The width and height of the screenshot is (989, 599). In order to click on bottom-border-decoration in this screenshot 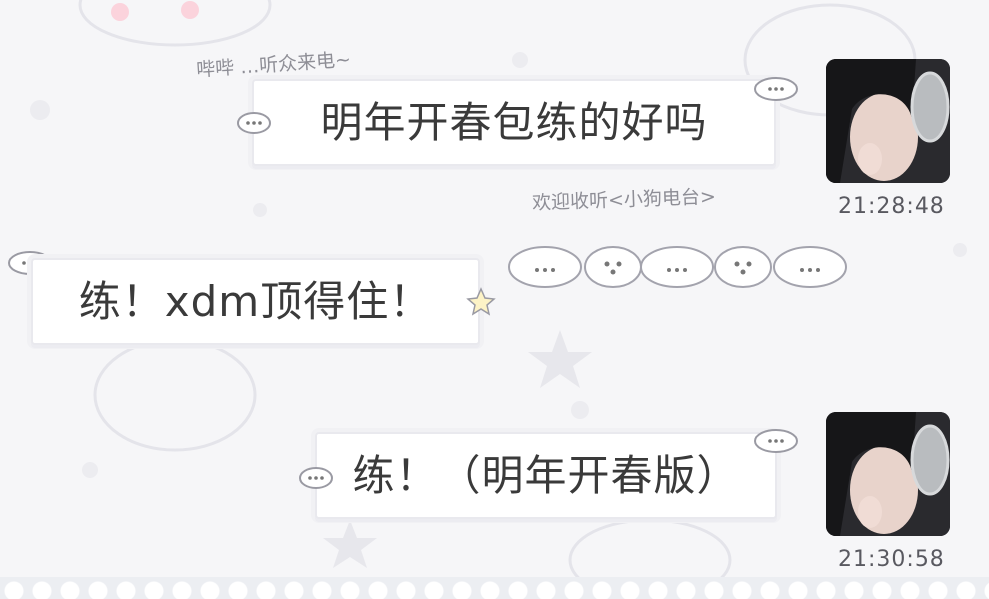, I will do `click(494, 588)`.